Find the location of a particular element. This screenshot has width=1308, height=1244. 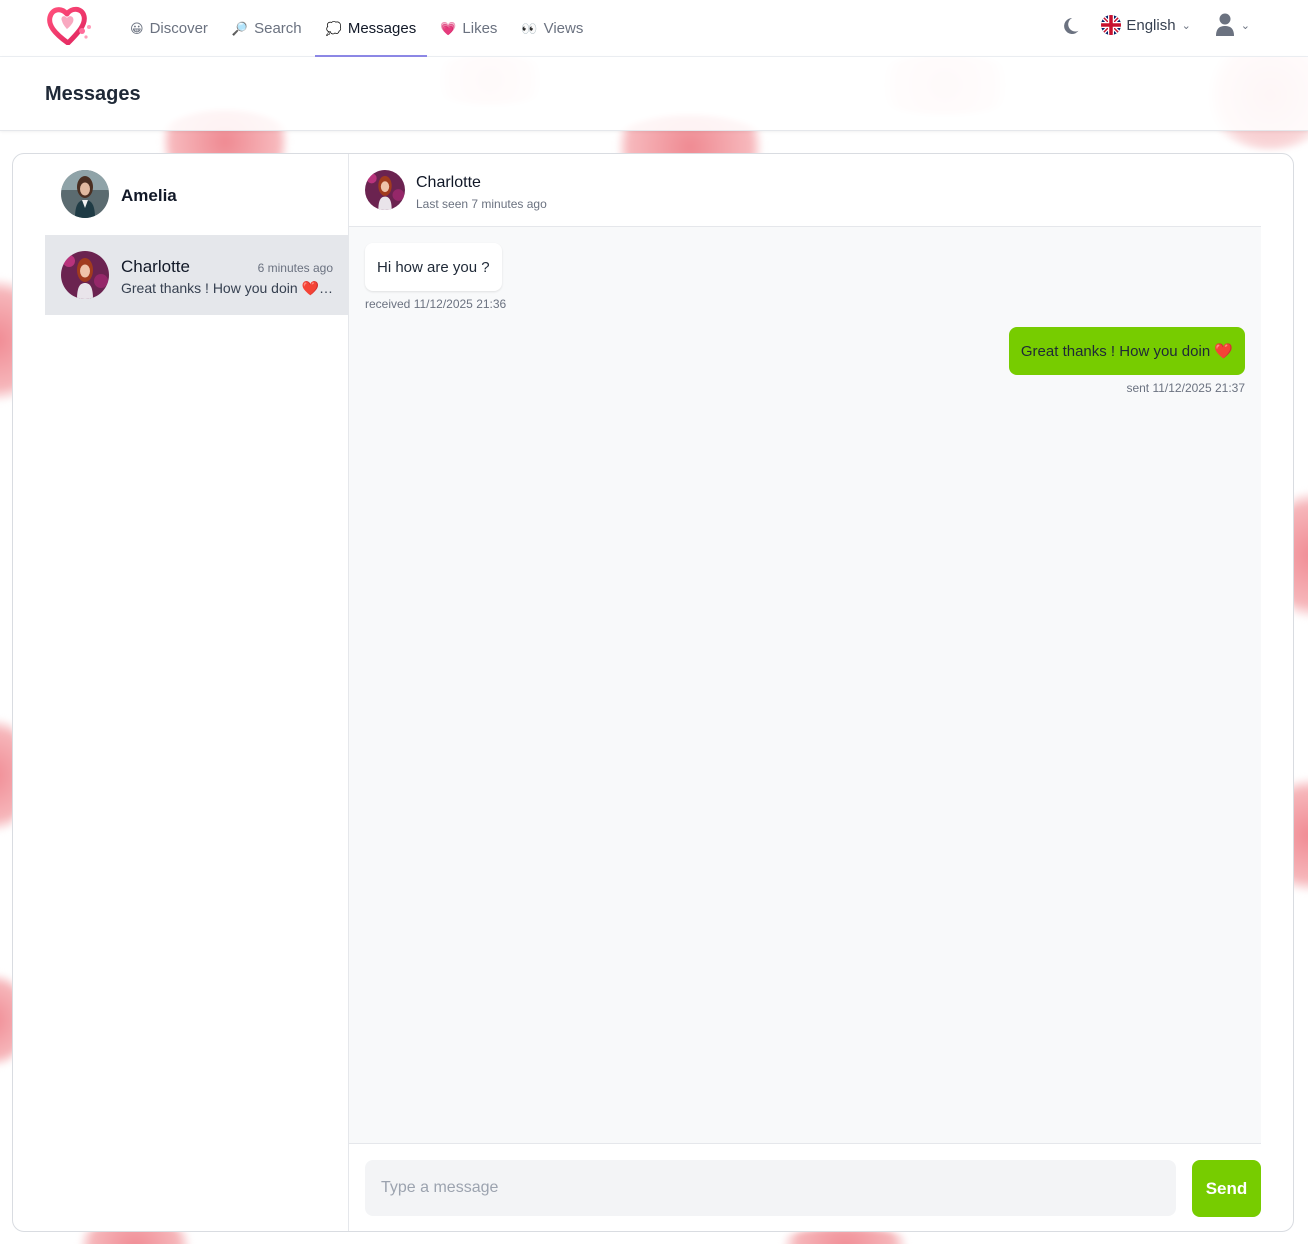

eyes-icon: 👀 is located at coordinates (529, 28).